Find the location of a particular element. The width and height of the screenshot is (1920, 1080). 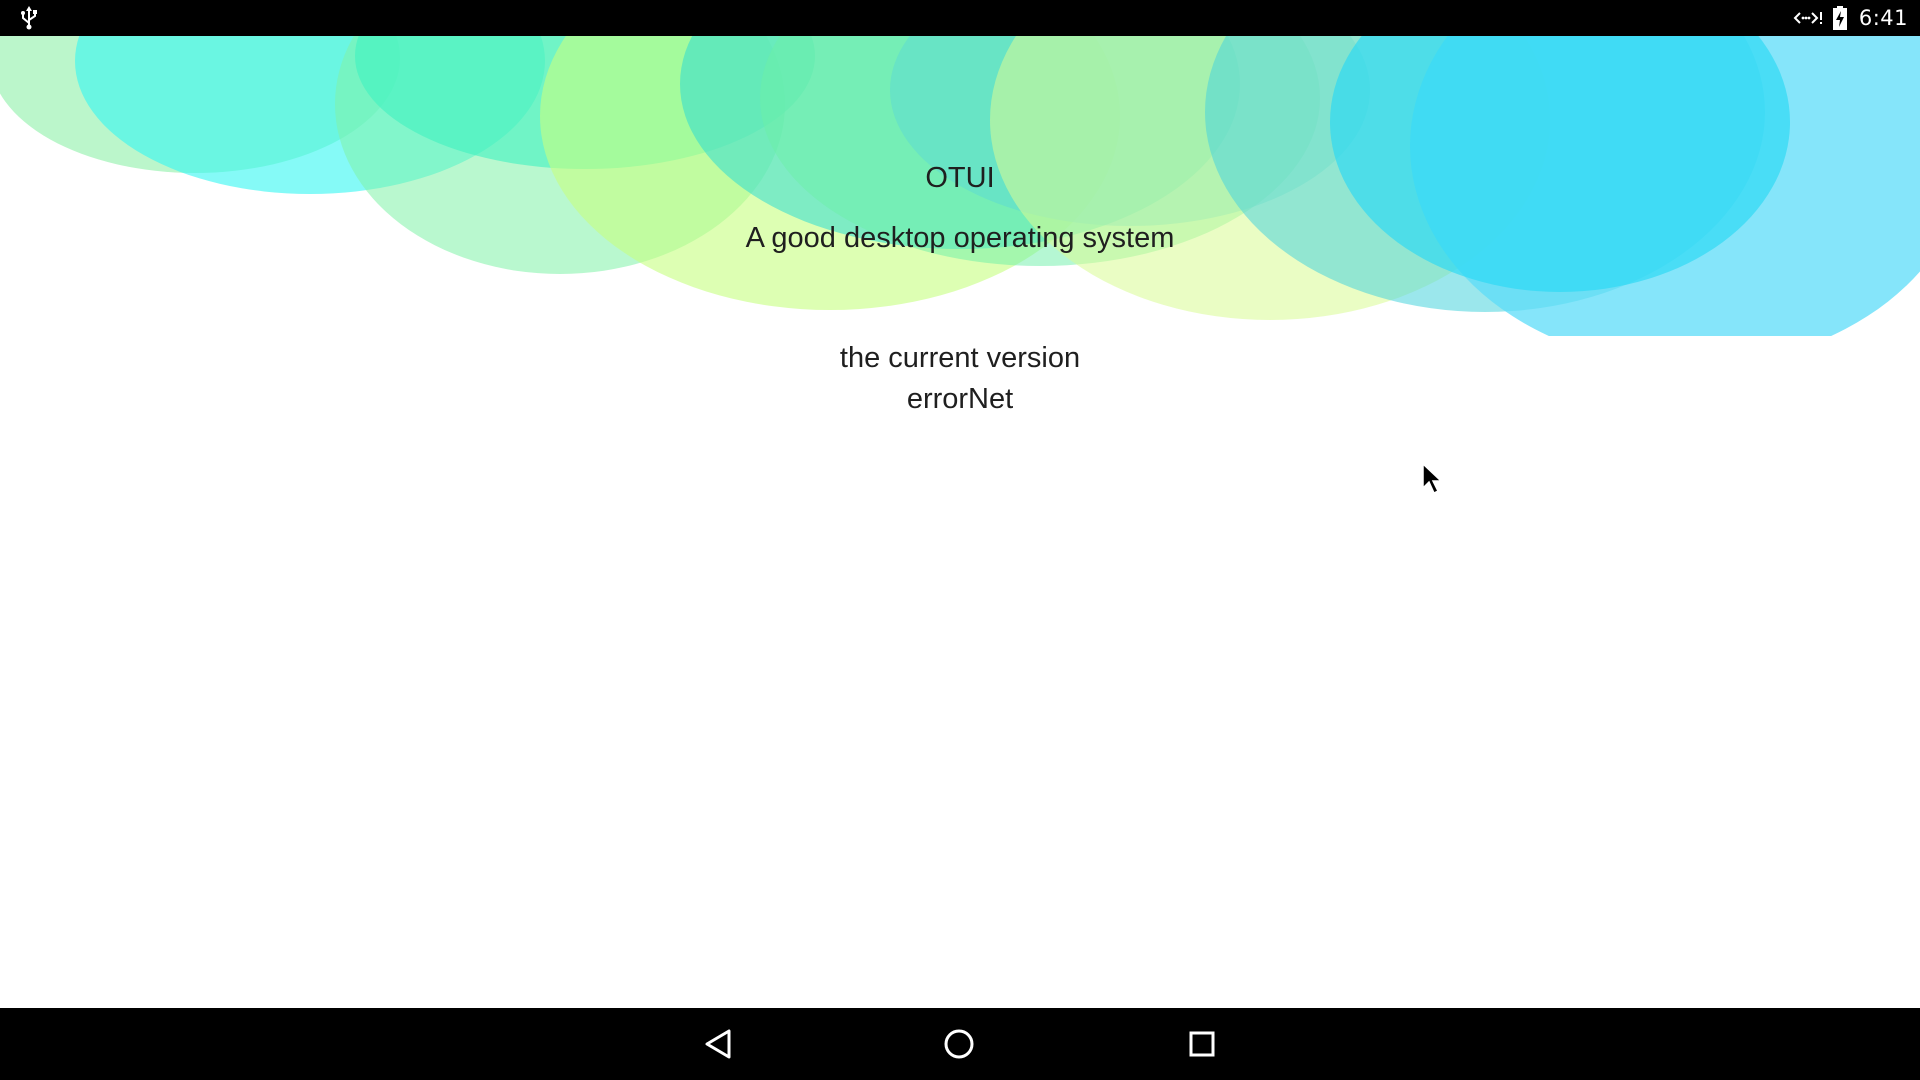

home-button is located at coordinates (959, 1044).